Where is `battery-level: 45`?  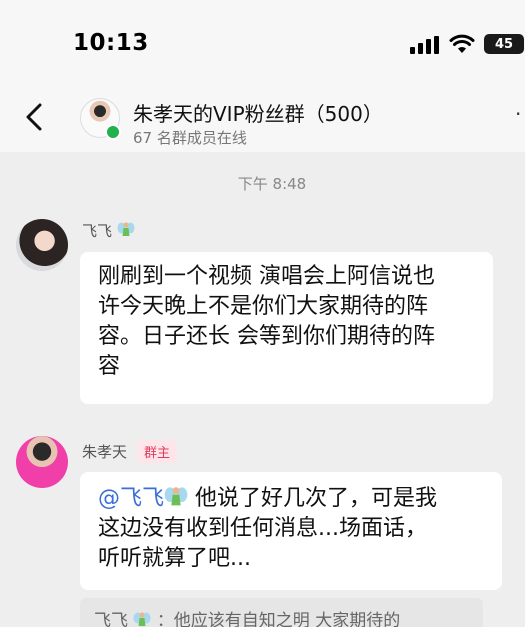
battery-level: 45 is located at coordinates (504, 44).